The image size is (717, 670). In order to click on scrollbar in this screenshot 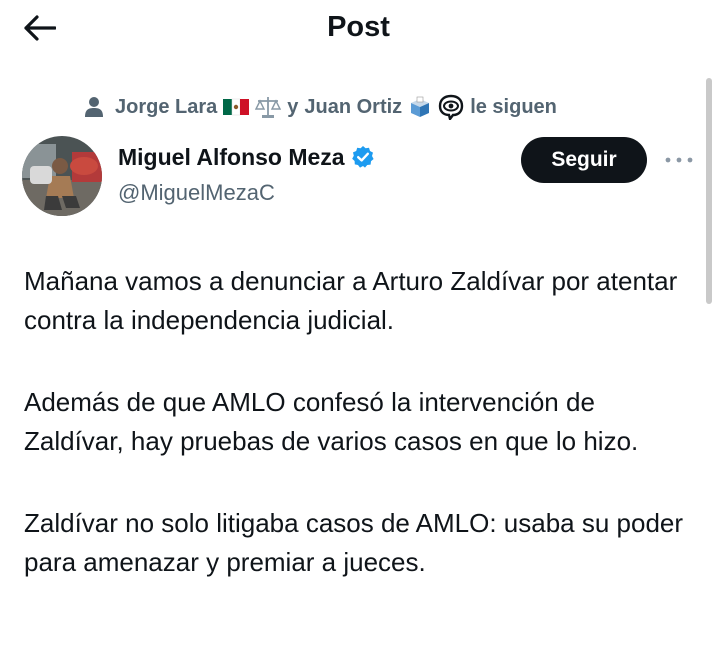, I will do `click(709, 191)`.